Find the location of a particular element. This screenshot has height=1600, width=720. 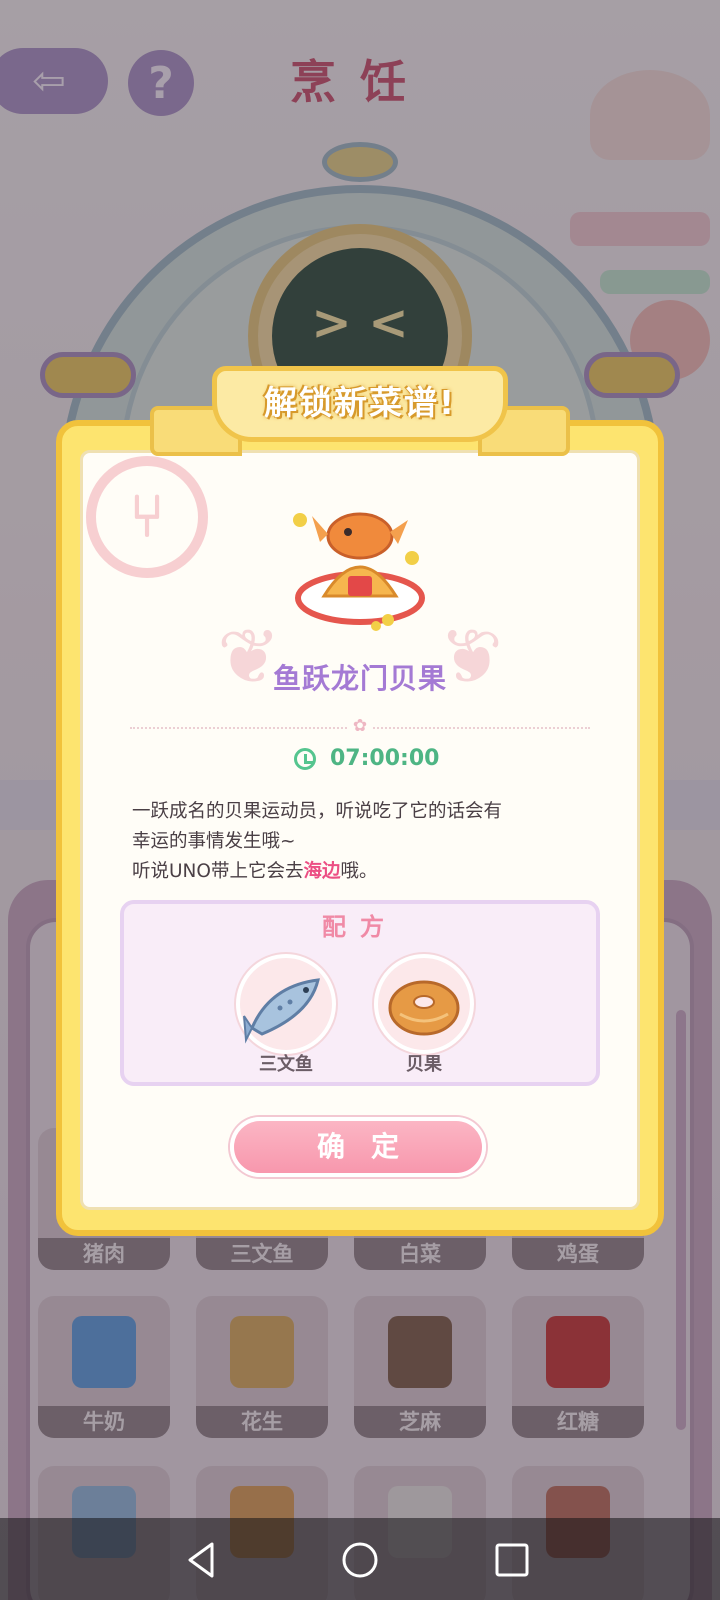

timer-value: 07:00:00 is located at coordinates (385, 758).